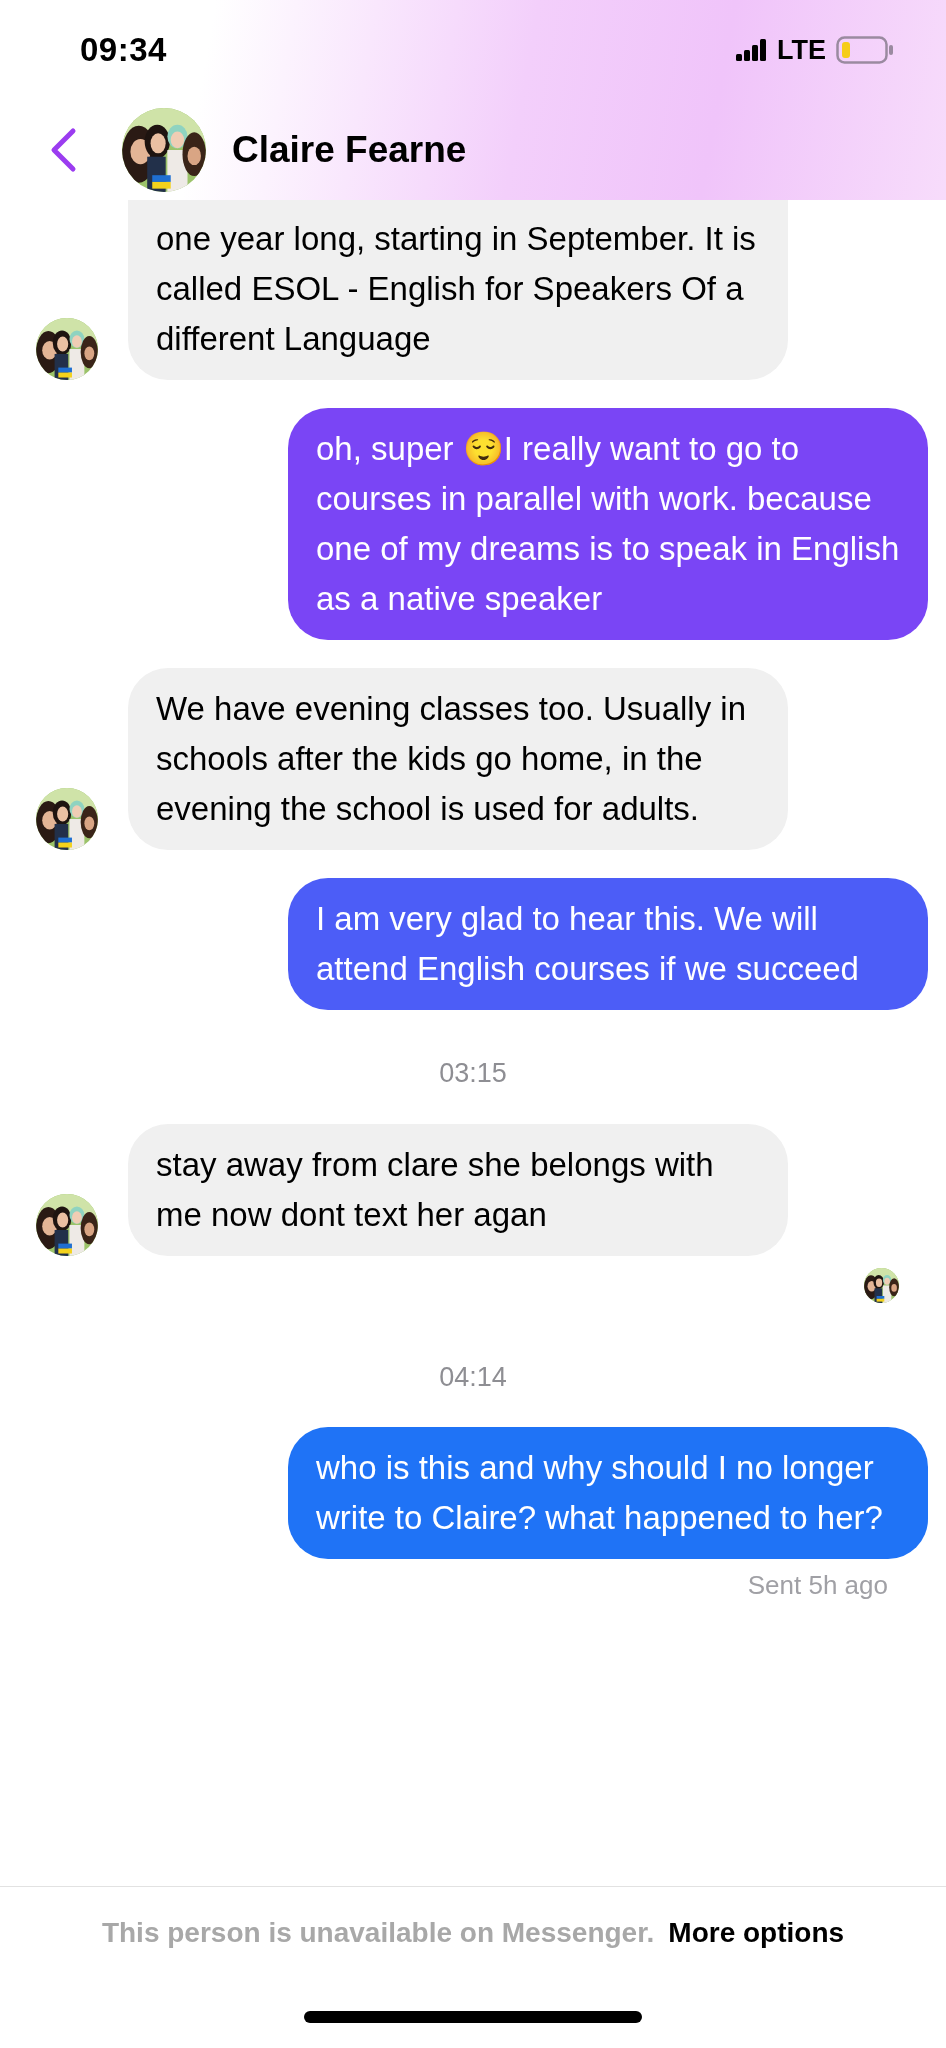  I want to click on unavailable-notice: This person is unavailable on Messenger., so click(378, 1933).